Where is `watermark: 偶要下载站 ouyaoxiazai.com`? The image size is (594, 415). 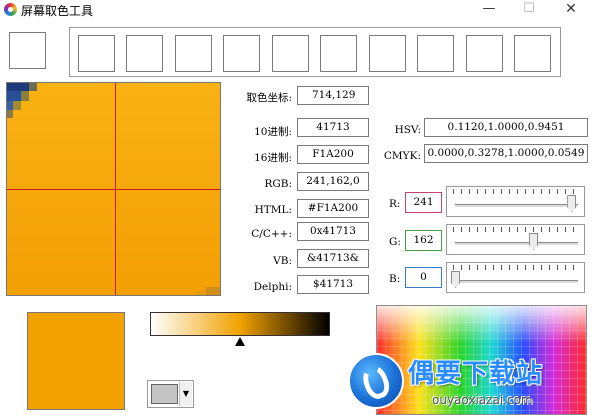
watermark: 偶要下载站 ouyaoxiazai.com is located at coordinates (471, 384).